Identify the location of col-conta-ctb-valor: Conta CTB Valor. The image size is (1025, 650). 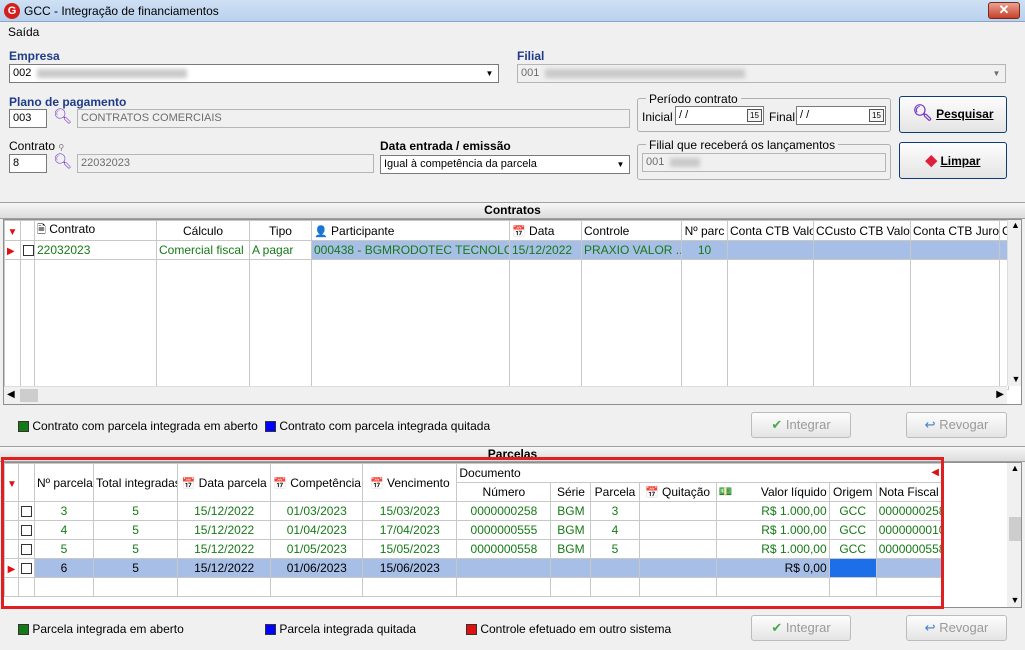
(770, 230).